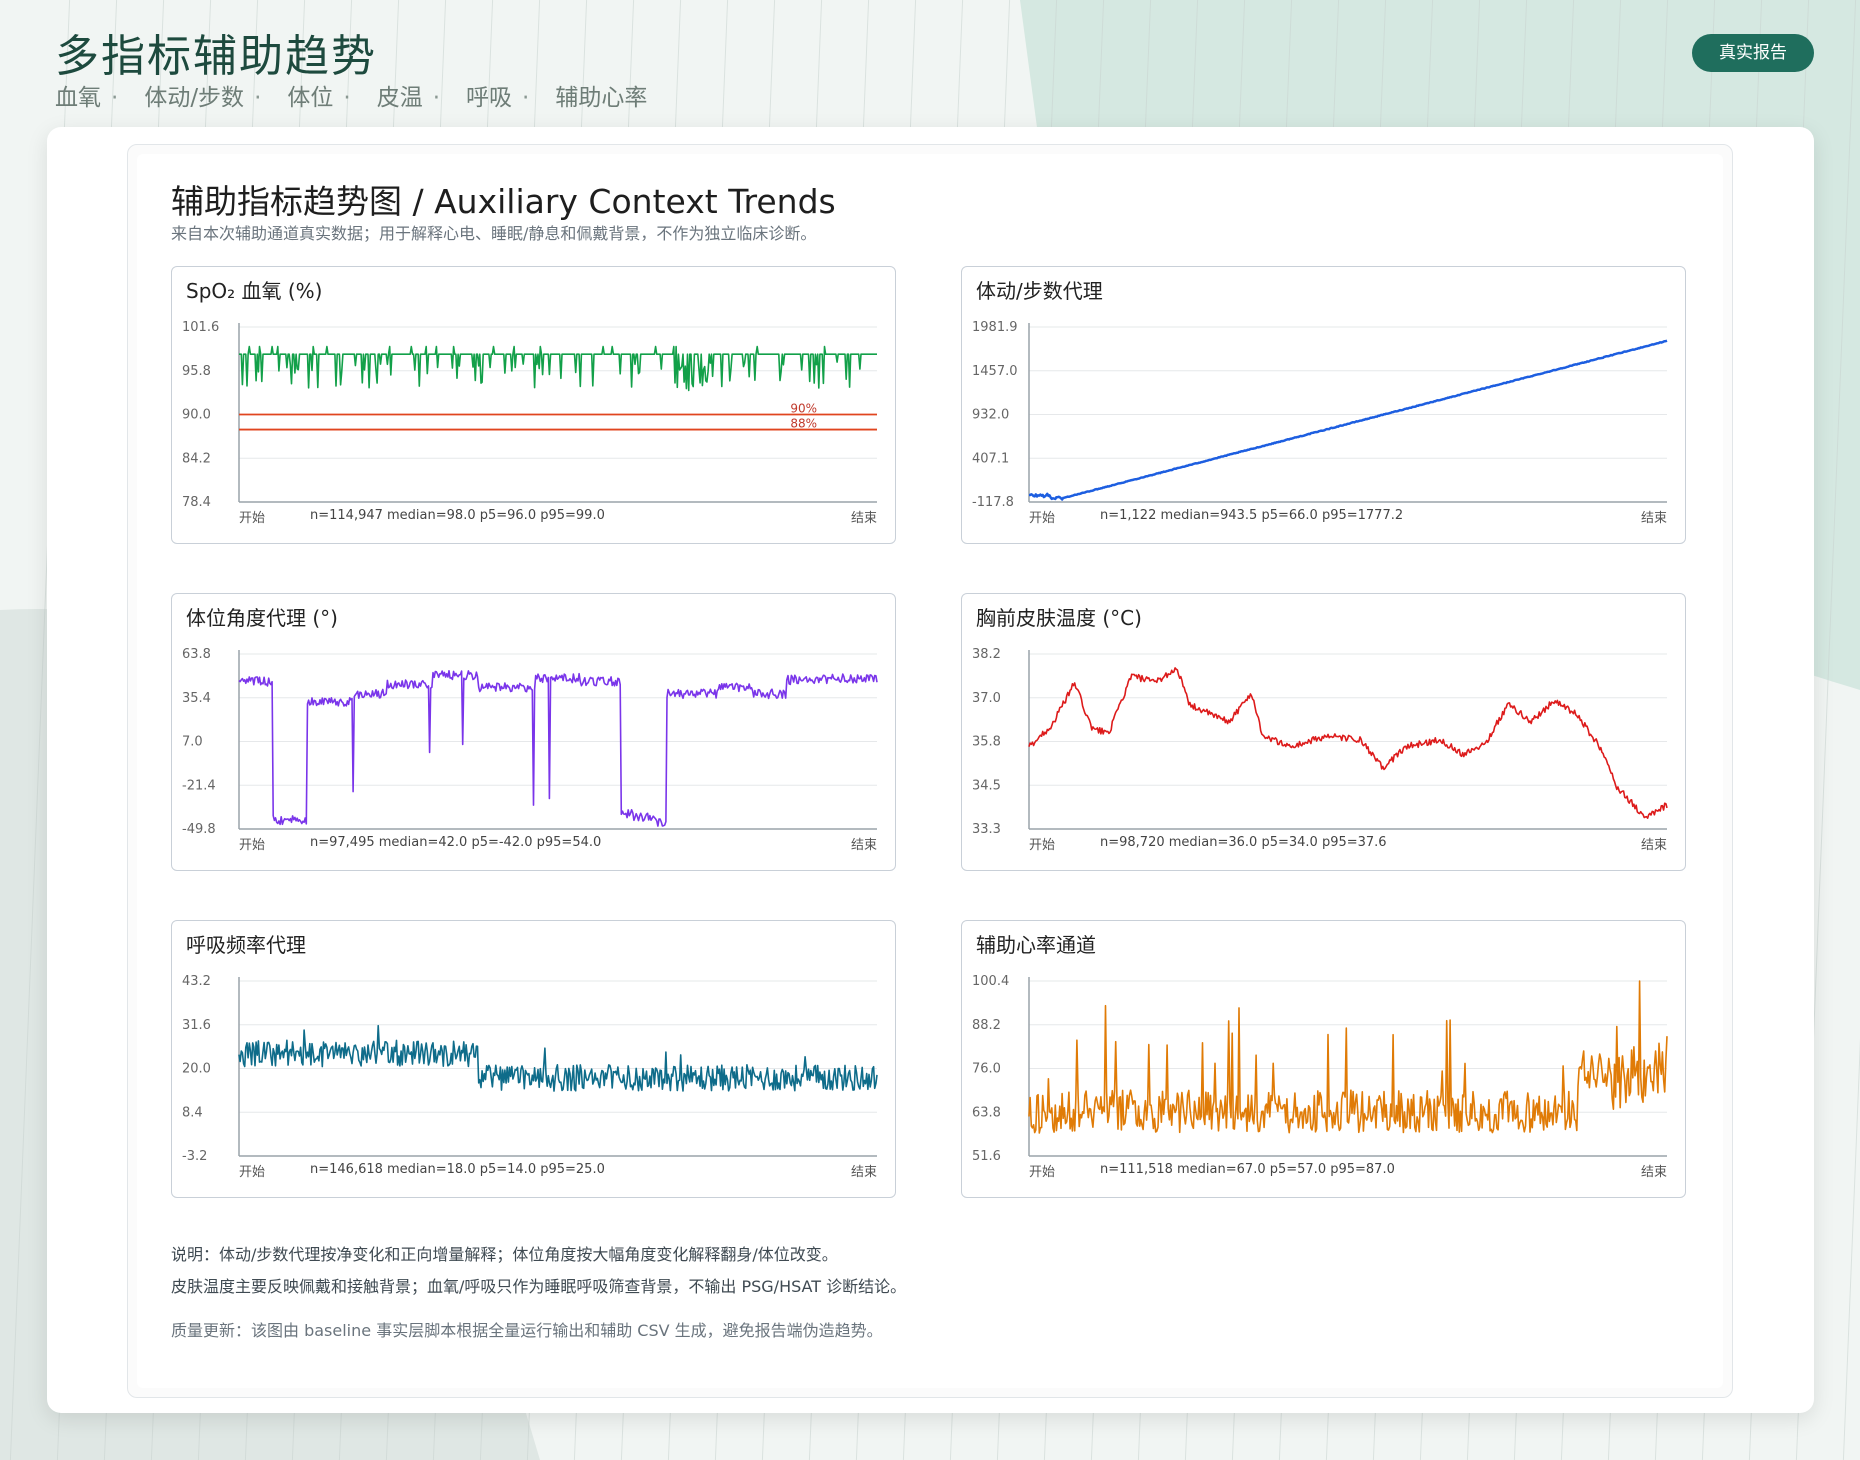  Describe the element at coordinates (457, 1169) in the screenshot. I see `chart-stats: n=146,618 median=18.0 p5=14.0 p95=25.0` at that location.